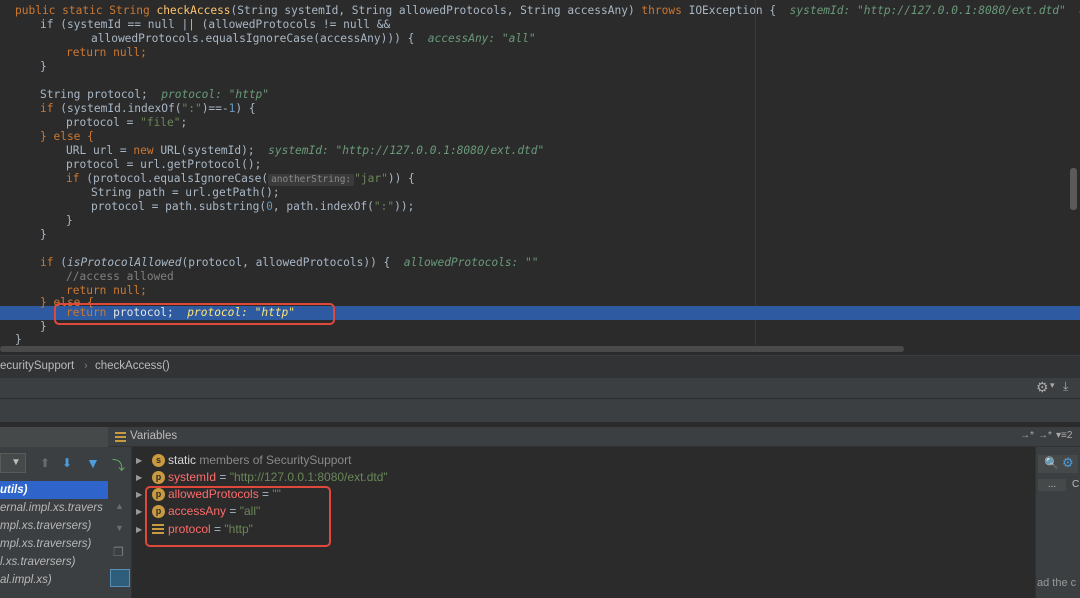  Describe the element at coordinates (755, 172) in the screenshot. I see `right-margin-guide` at that location.